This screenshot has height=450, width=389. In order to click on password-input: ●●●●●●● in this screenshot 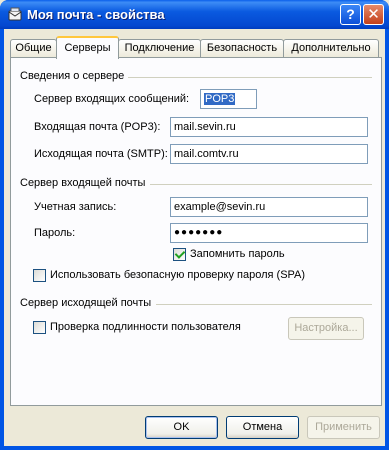, I will do `click(269, 233)`.